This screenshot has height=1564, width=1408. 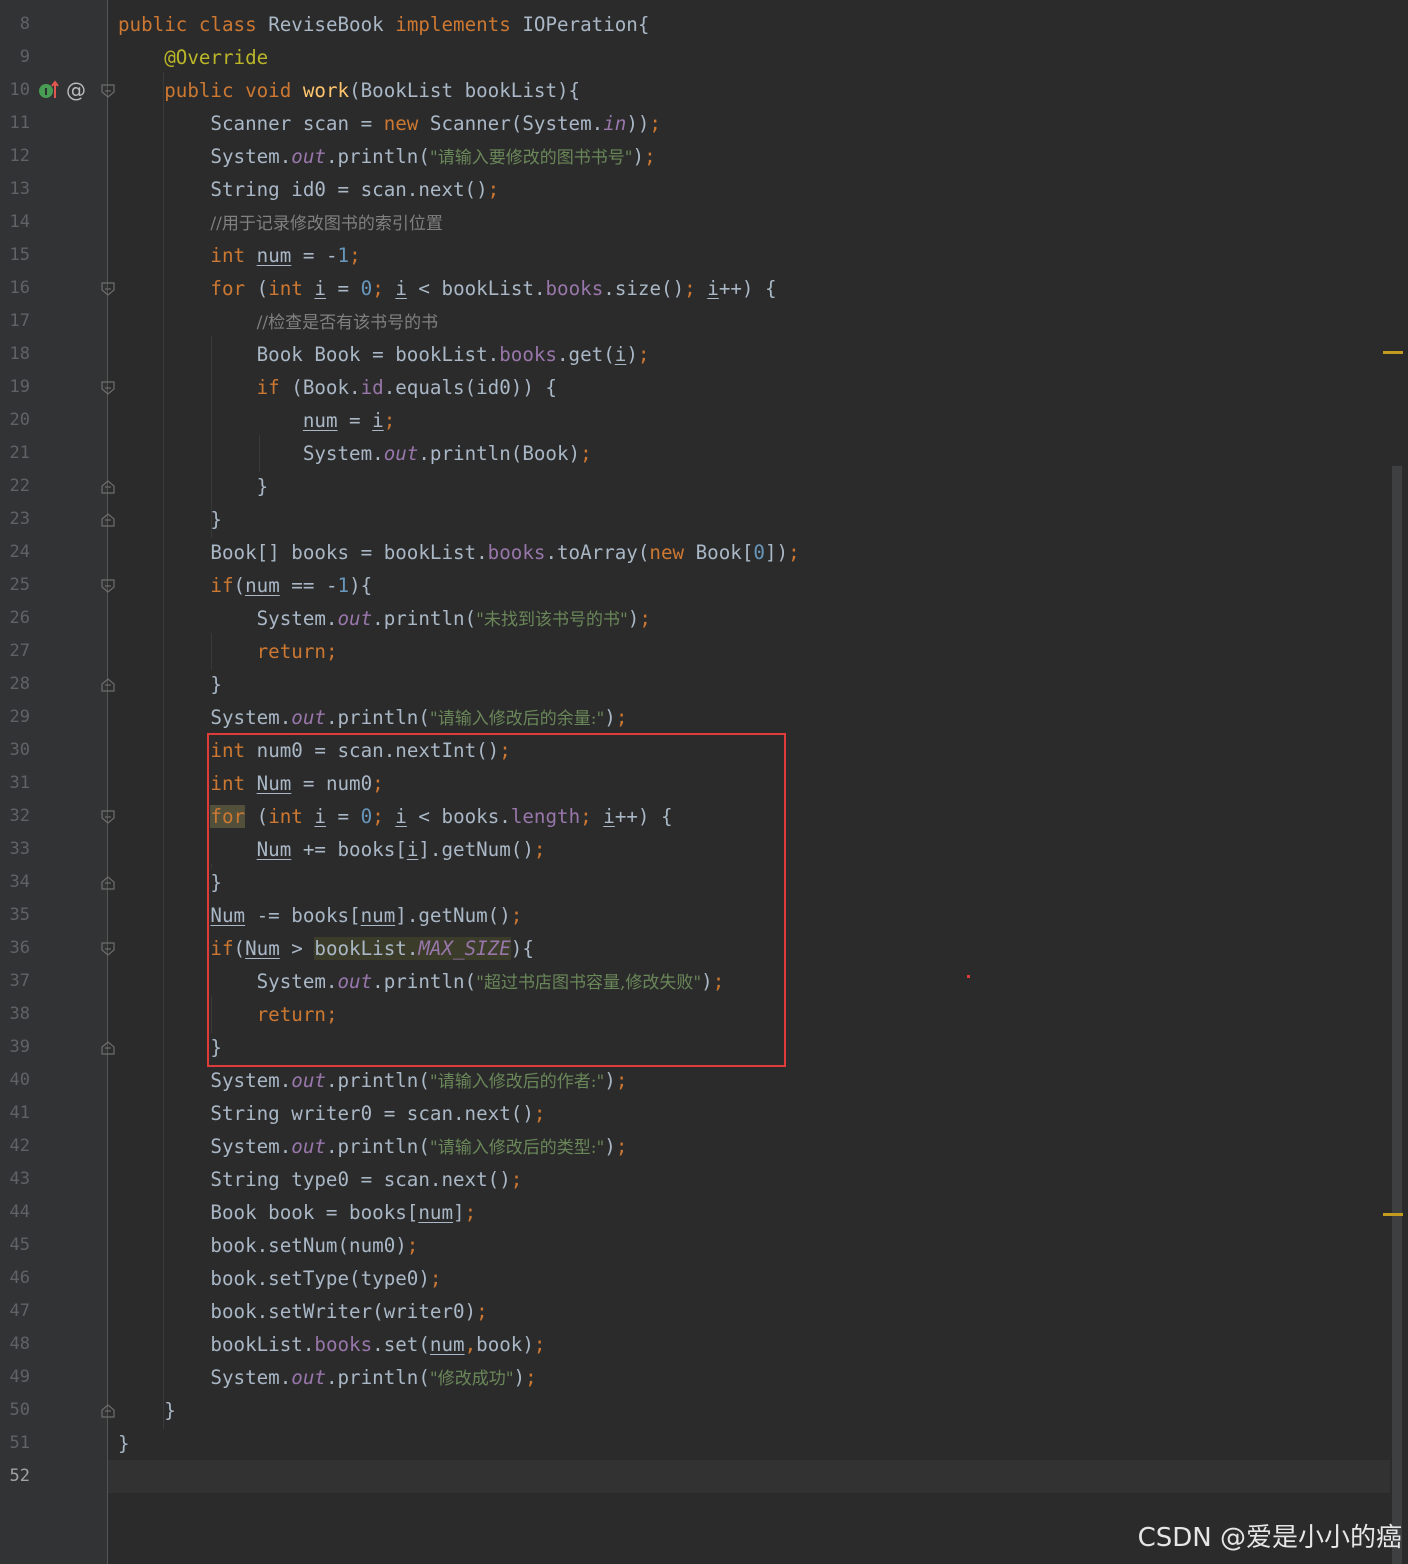 What do you see at coordinates (19, 1278) in the screenshot?
I see `line-number: 46` at bounding box center [19, 1278].